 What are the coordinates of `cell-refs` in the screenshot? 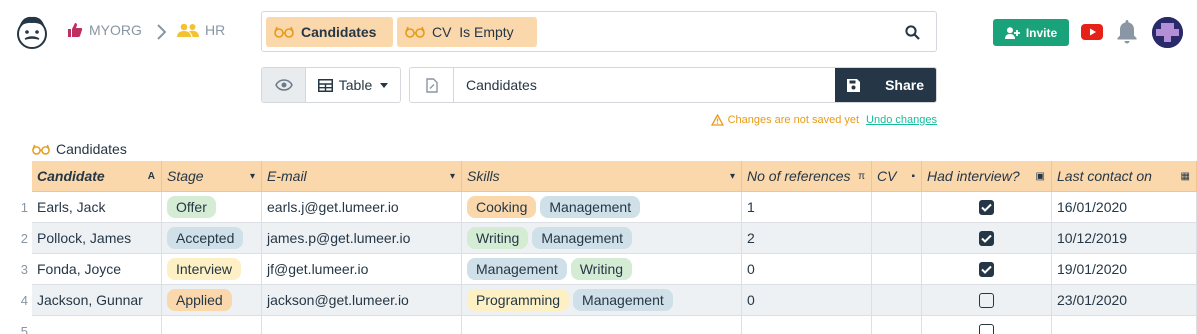 It's located at (807, 325).